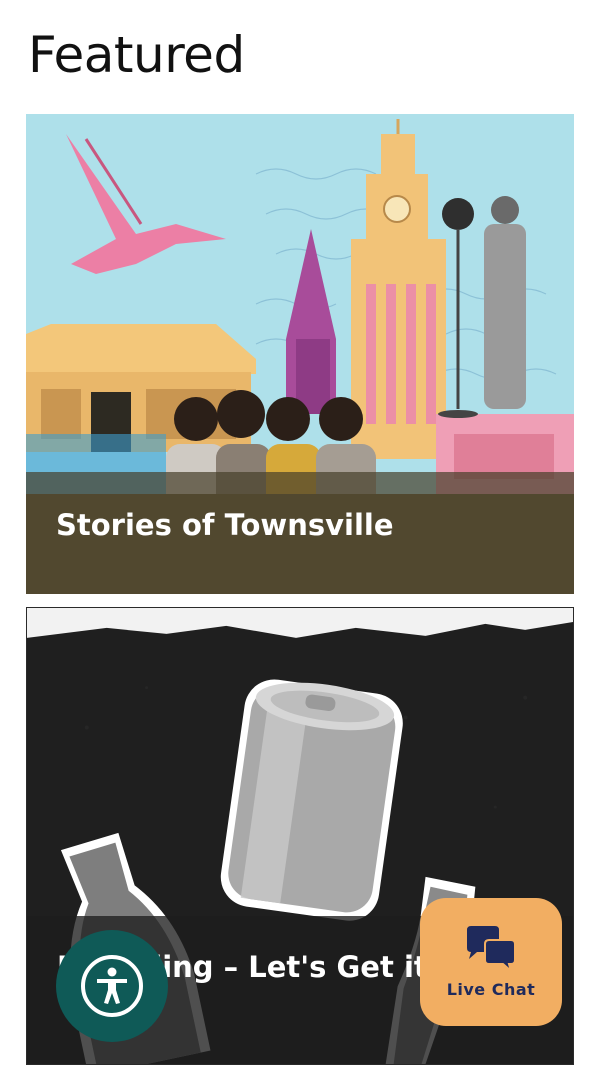 The width and height of the screenshot is (600, 1065). I want to click on accessibility-button, so click(112, 986).